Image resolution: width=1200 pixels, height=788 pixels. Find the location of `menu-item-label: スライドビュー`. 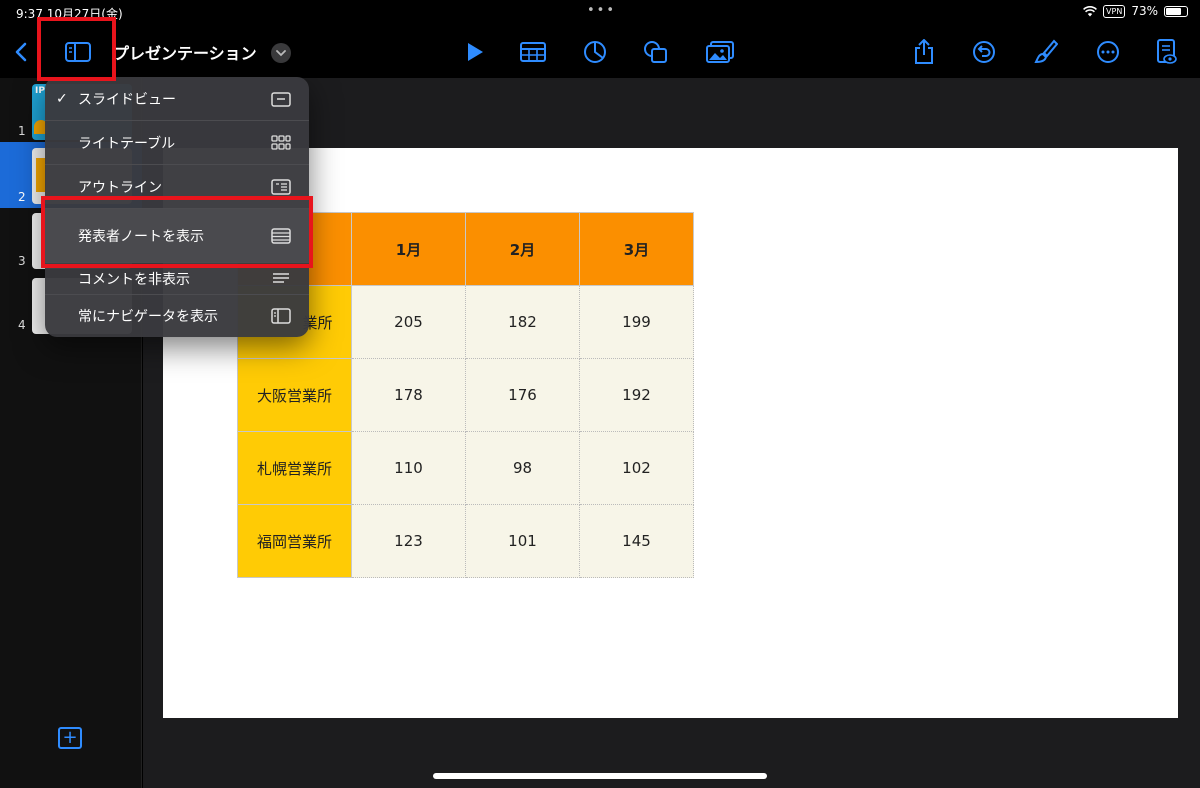

menu-item-label: スライドビュー is located at coordinates (127, 99).